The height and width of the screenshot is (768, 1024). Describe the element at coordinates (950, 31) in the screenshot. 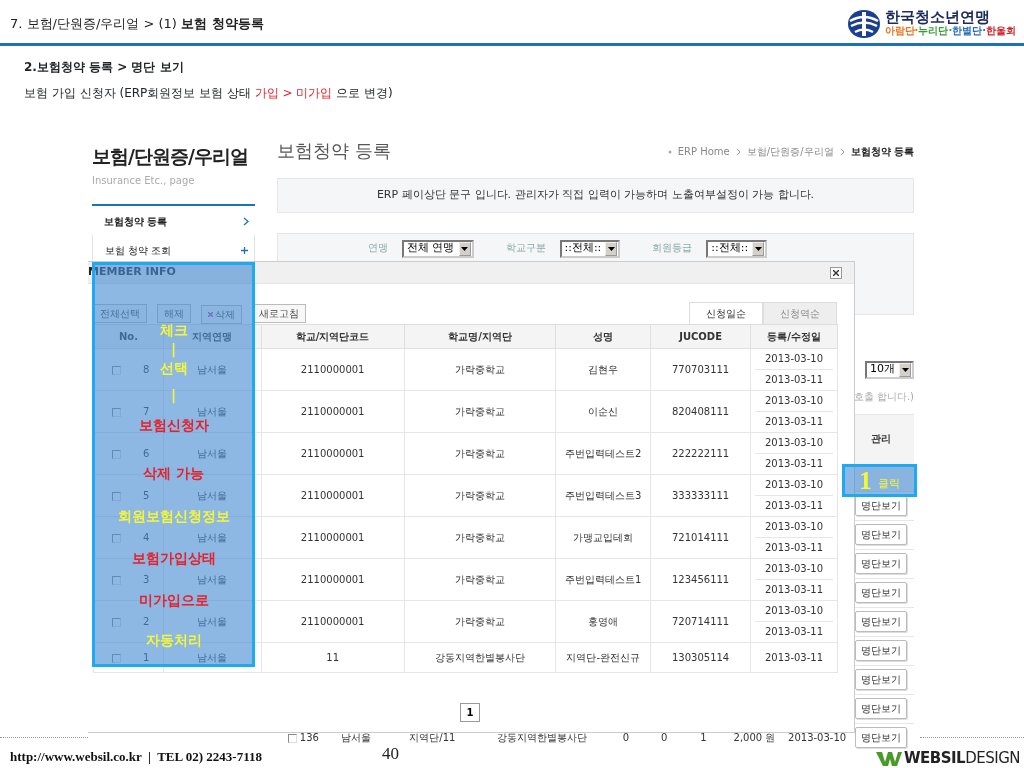

I see `logo-subtitle: 아람단·누리단·한별단·한울회` at that location.